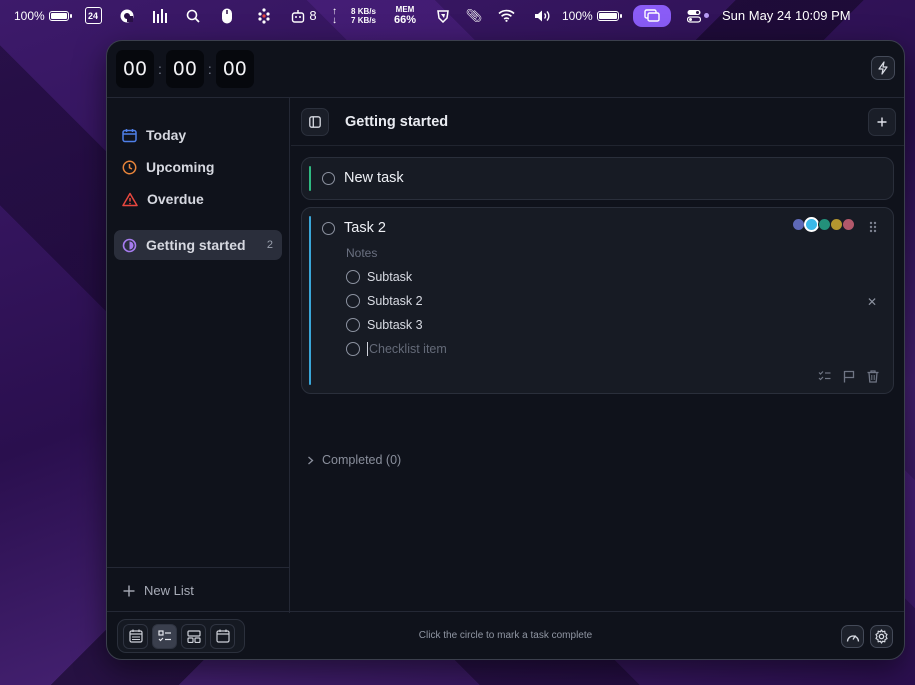  I want to click on wifi-icon, so click(506, 15).